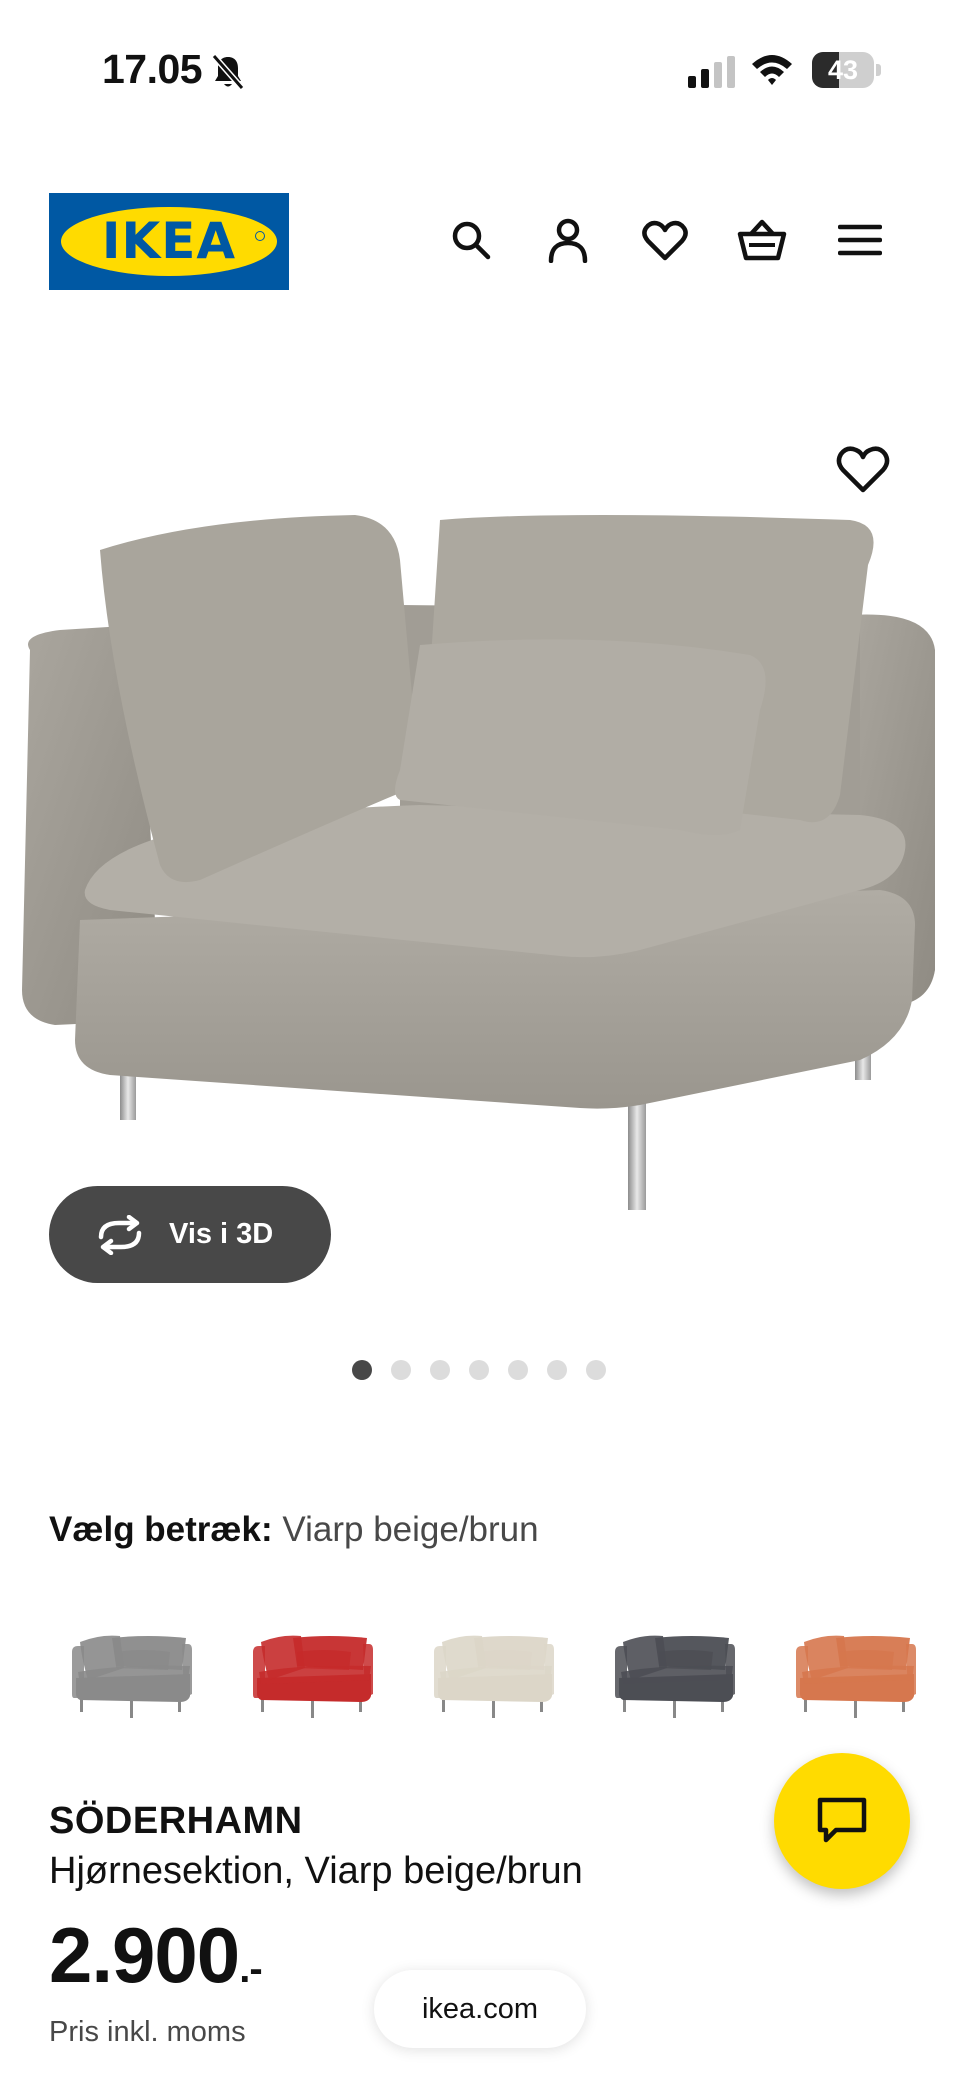 This screenshot has height=2081, width=960. I want to click on site-header: IKEA, so click(480, 240).